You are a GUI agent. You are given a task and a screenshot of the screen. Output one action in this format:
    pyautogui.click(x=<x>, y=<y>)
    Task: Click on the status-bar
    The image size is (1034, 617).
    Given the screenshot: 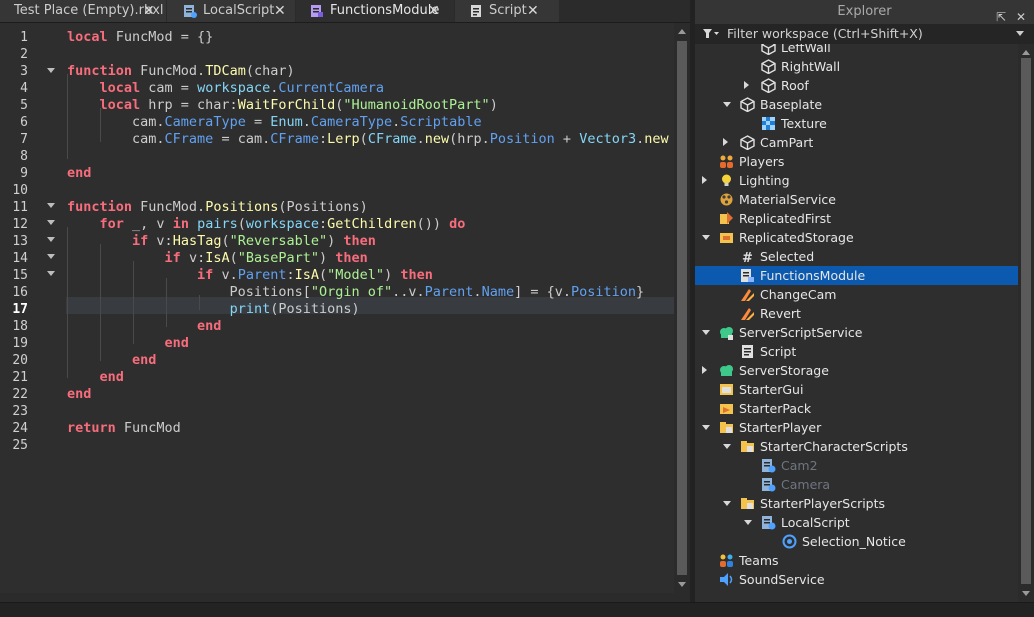 What is the action you would take?
    pyautogui.click(x=517, y=609)
    